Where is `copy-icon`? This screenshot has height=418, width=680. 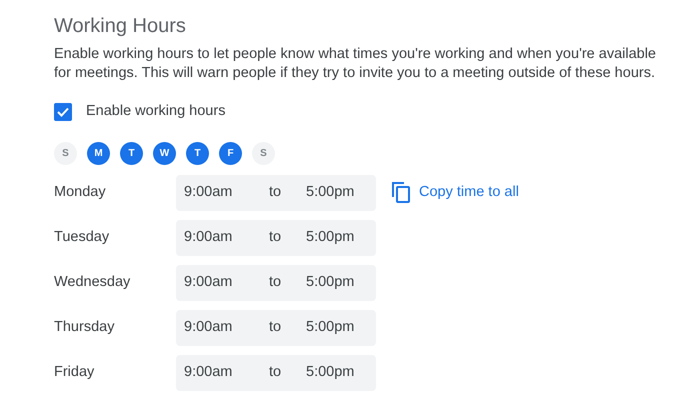 copy-icon is located at coordinates (401, 193).